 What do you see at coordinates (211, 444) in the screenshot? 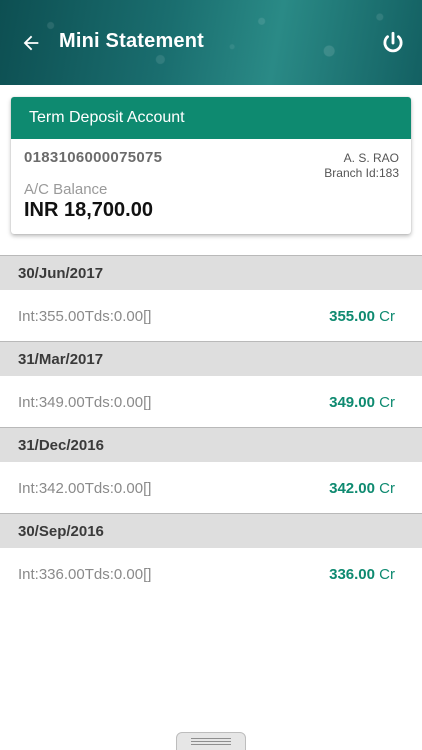
I see `date-header: 31/Dec/2016` at bounding box center [211, 444].